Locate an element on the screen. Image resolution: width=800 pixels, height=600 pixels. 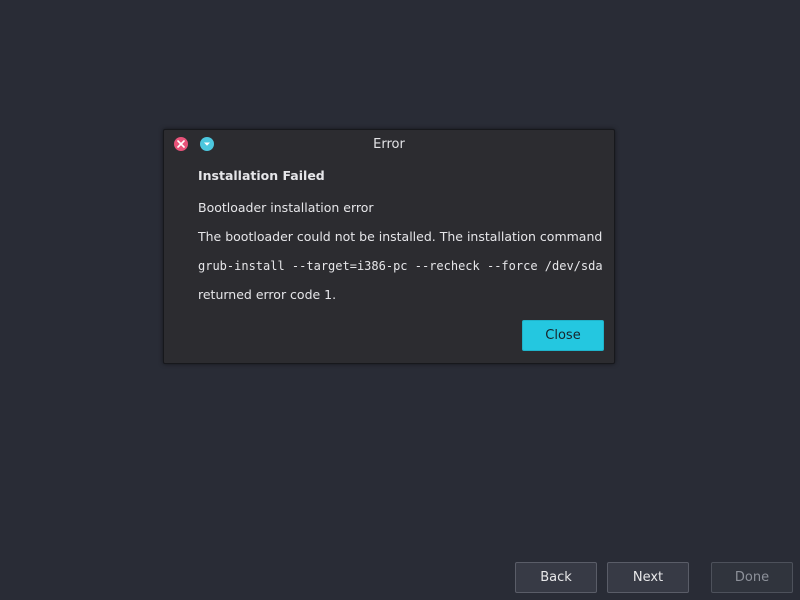
next-button: Next is located at coordinates (648, 577).